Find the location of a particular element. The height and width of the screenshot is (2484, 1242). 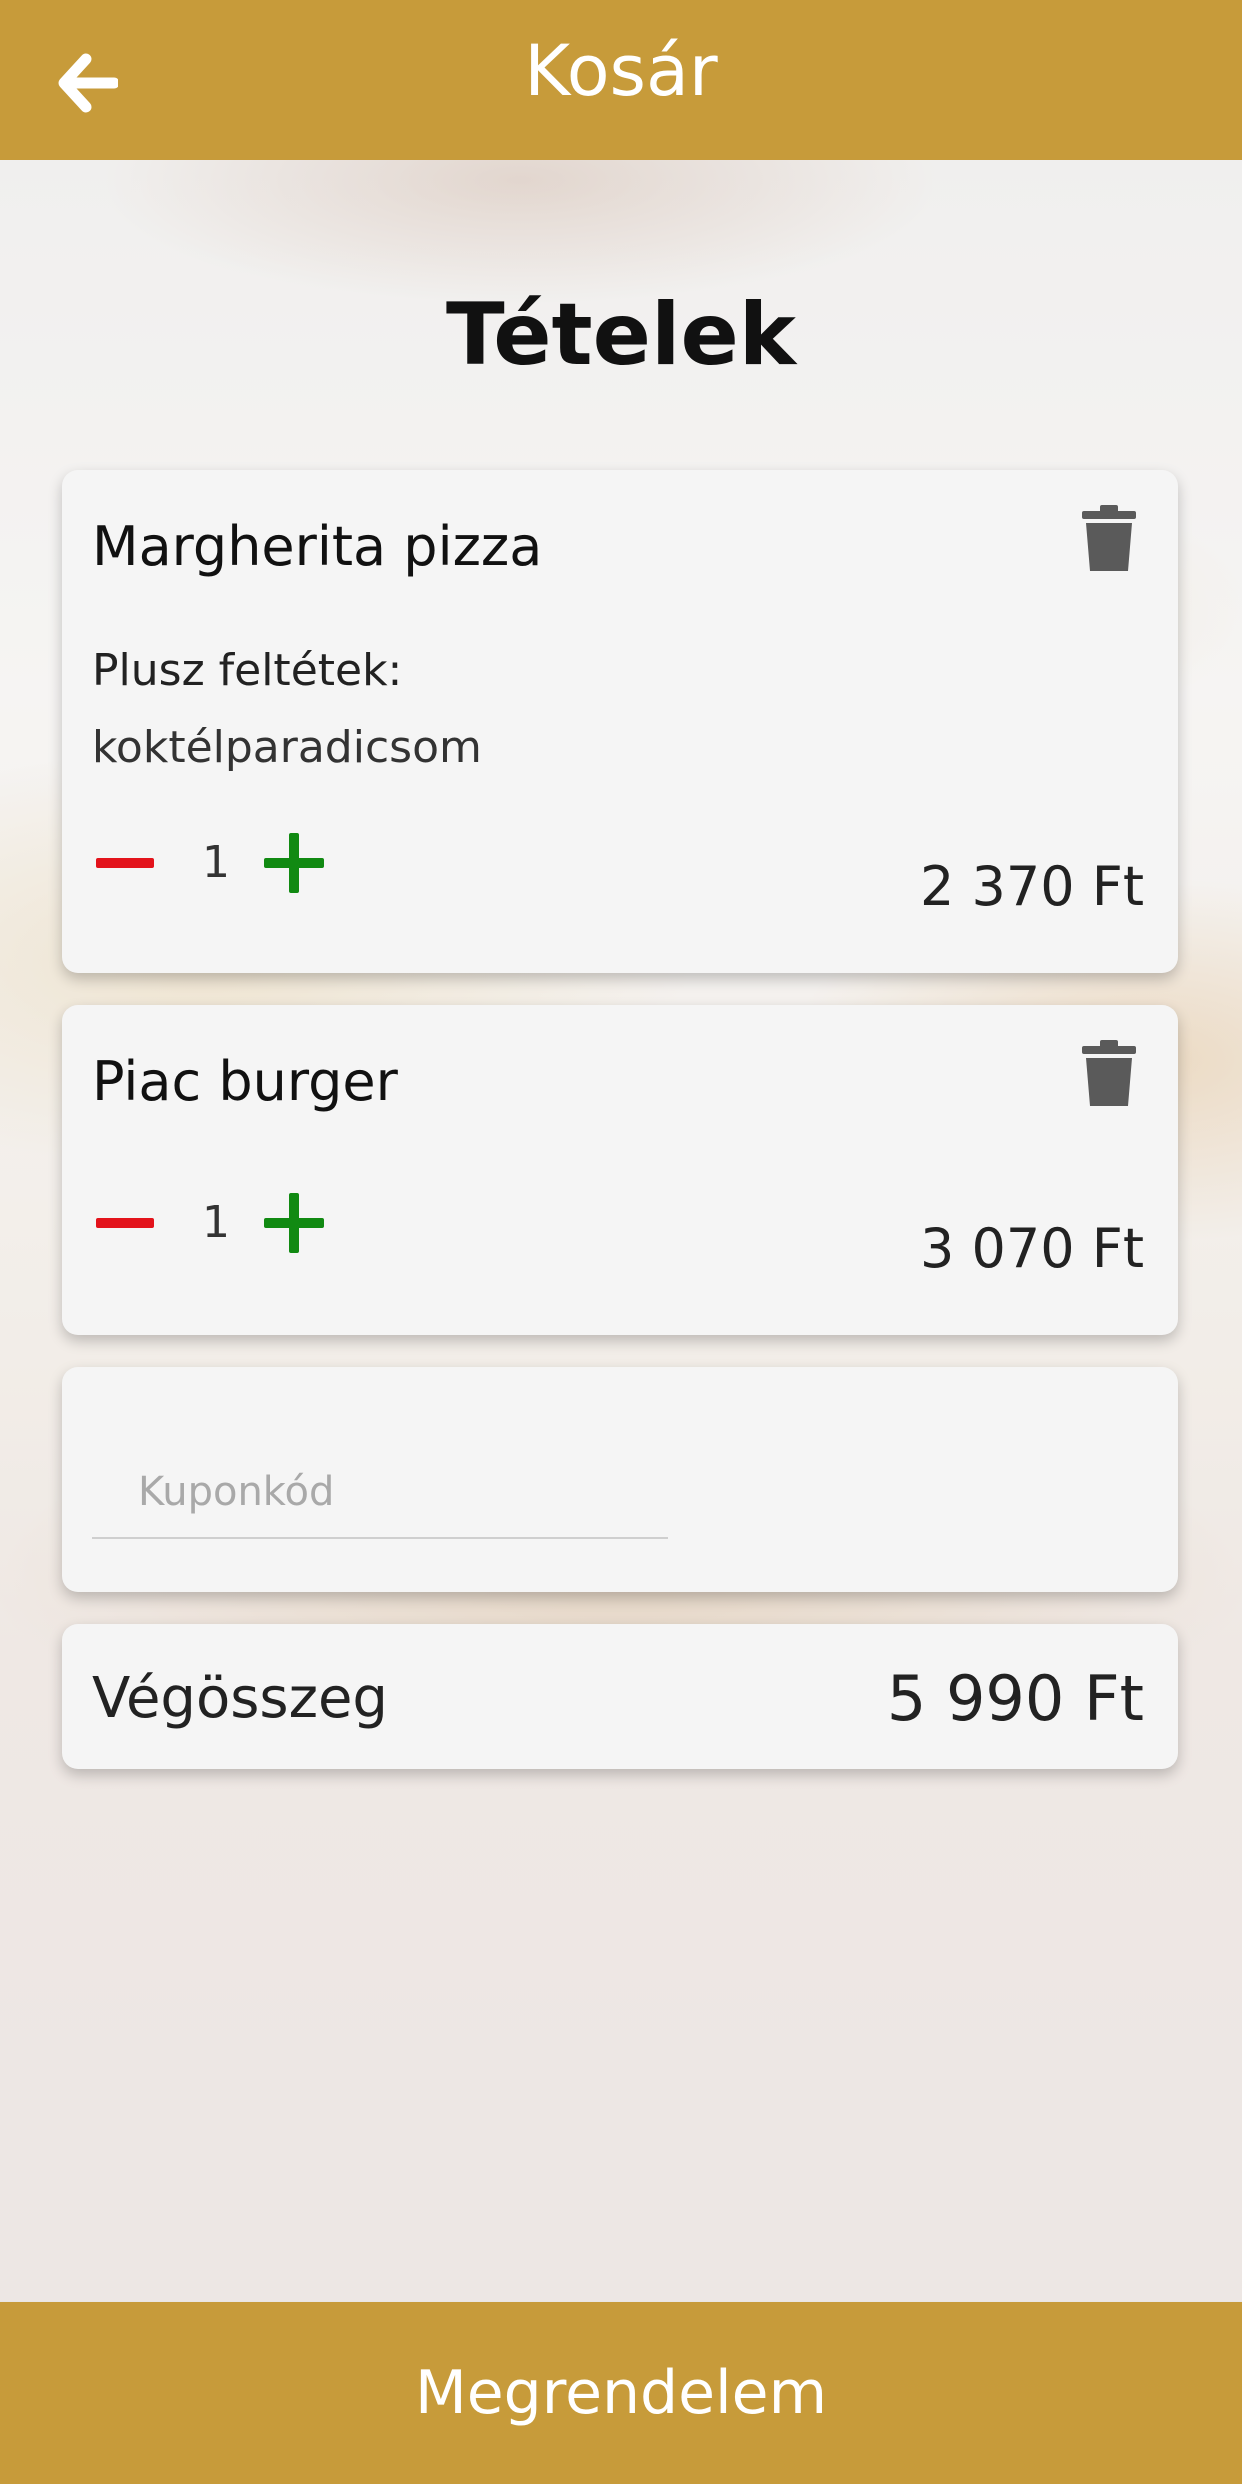

top-app-bar: Kosár is located at coordinates (621, 80).